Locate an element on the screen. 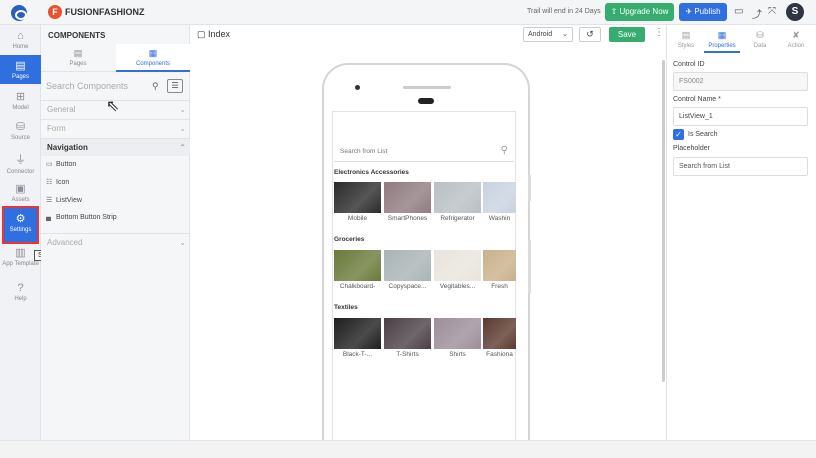 This screenshot has height=458, width=816. canvas-scrollbar is located at coordinates (663, 221).